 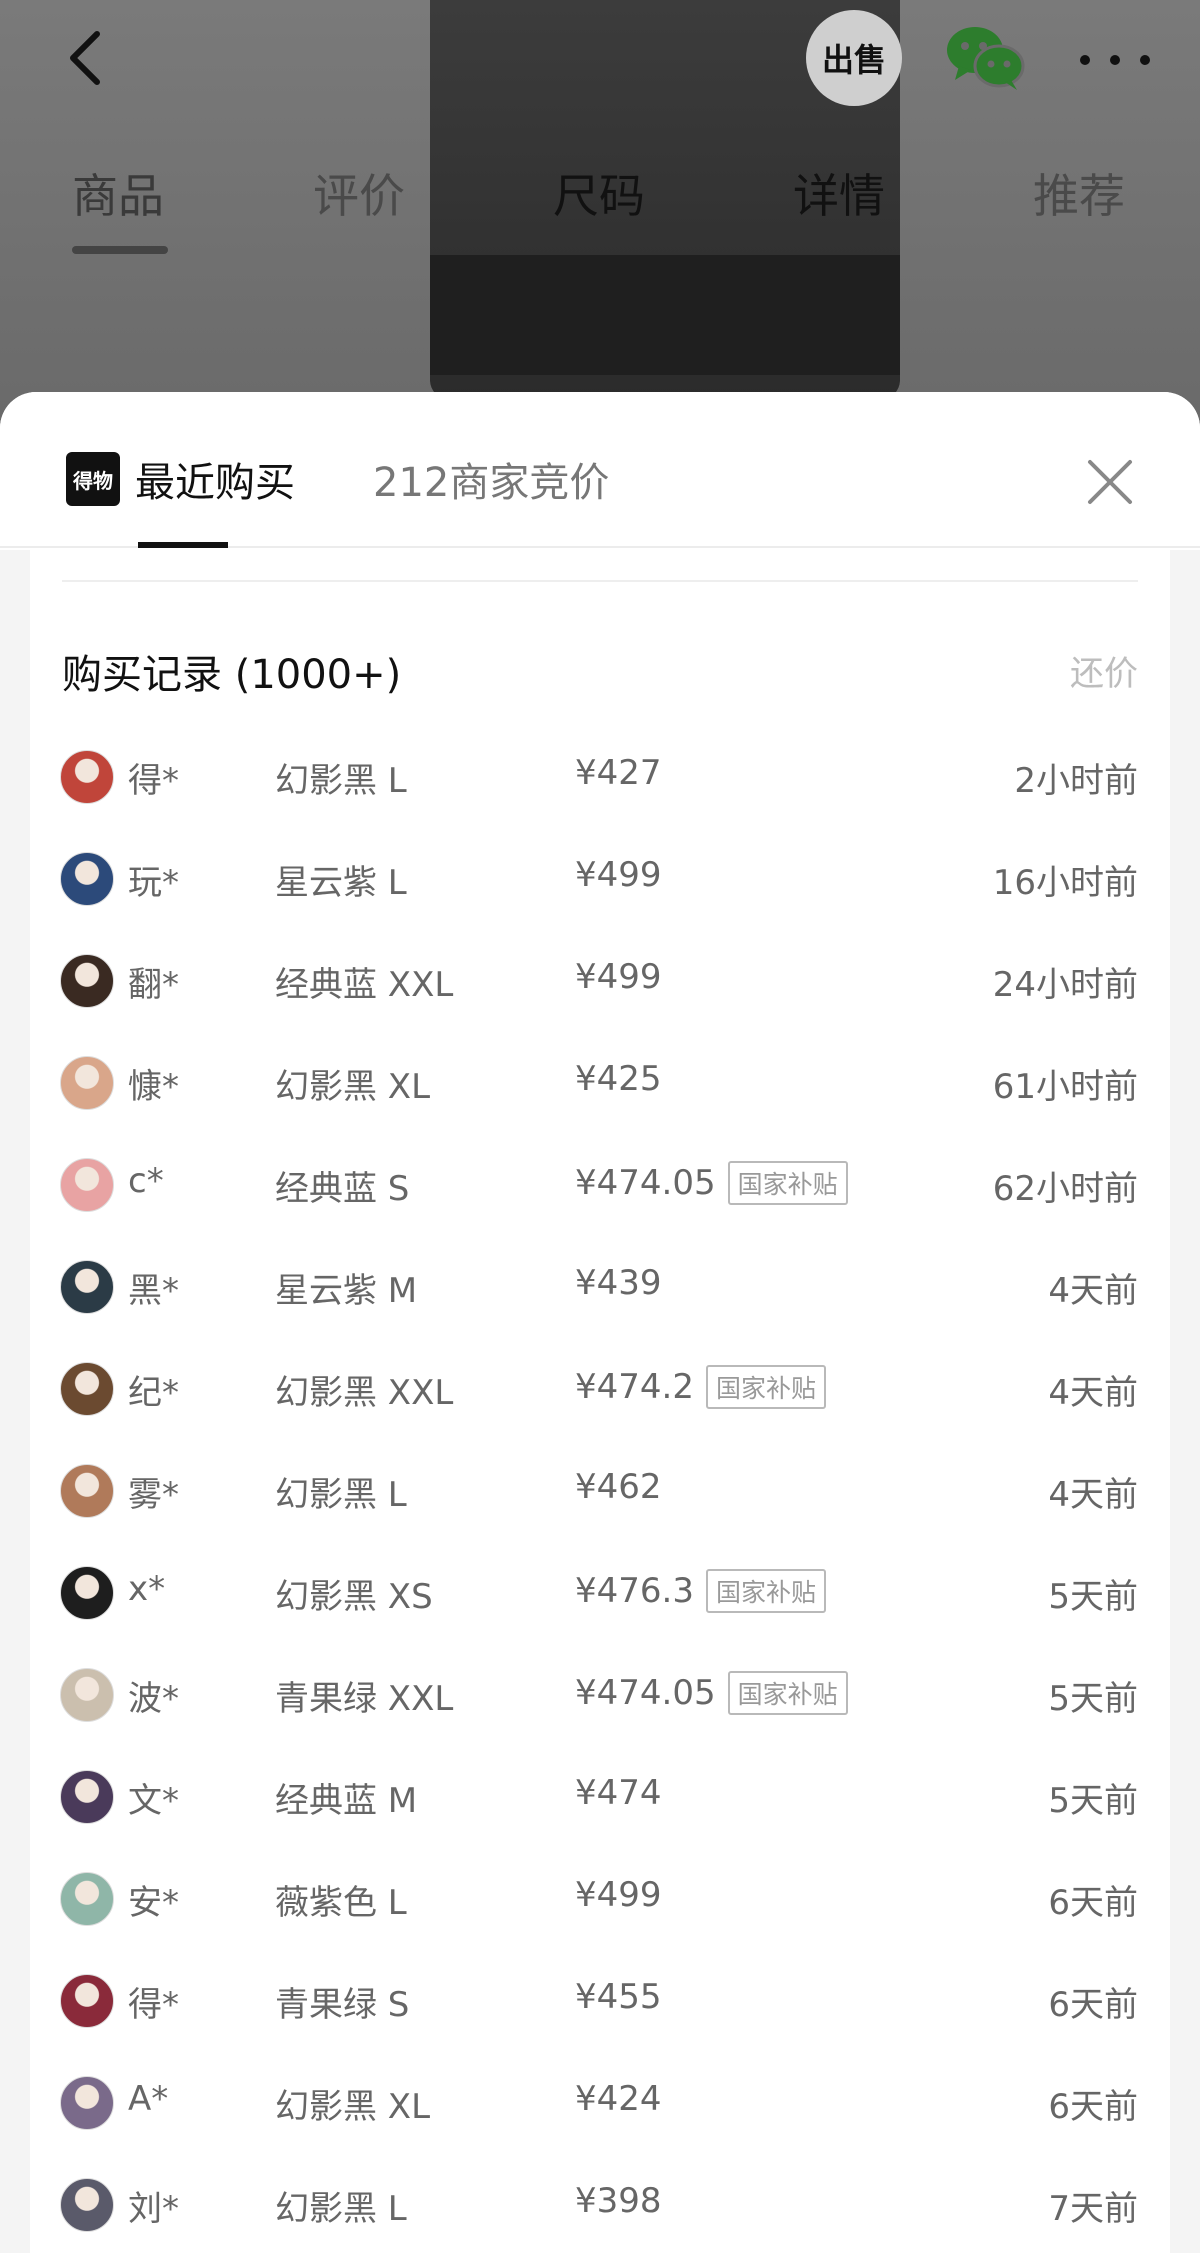 What do you see at coordinates (1093, 2209) in the screenshot?
I see `purchase-time: 7天前` at bounding box center [1093, 2209].